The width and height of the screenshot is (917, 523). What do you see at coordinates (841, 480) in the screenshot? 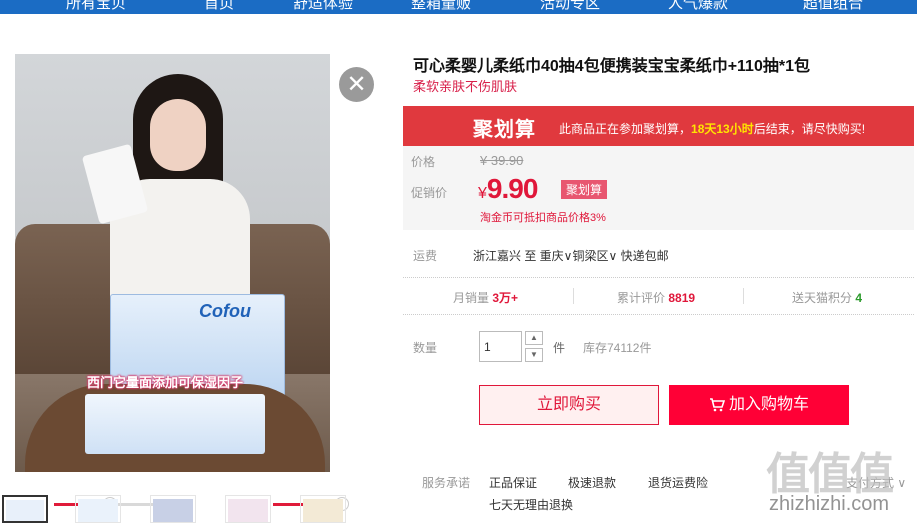
I see `site-watermark: 值值值 zhizhizhi.com` at bounding box center [841, 480].